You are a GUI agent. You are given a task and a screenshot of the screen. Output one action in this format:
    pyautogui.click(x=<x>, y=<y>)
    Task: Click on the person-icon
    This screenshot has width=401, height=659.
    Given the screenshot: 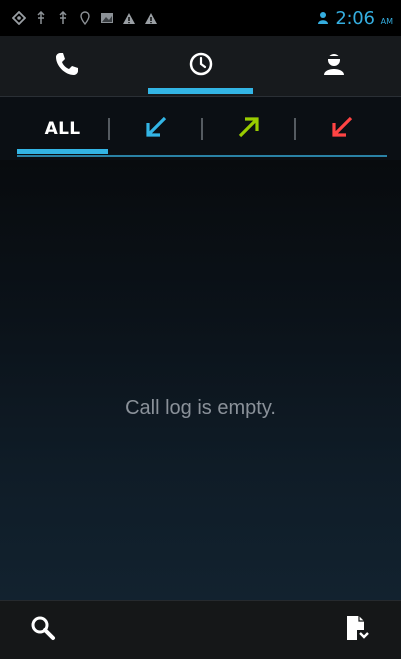 What is the action you would take?
    pyautogui.click(x=323, y=18)
    